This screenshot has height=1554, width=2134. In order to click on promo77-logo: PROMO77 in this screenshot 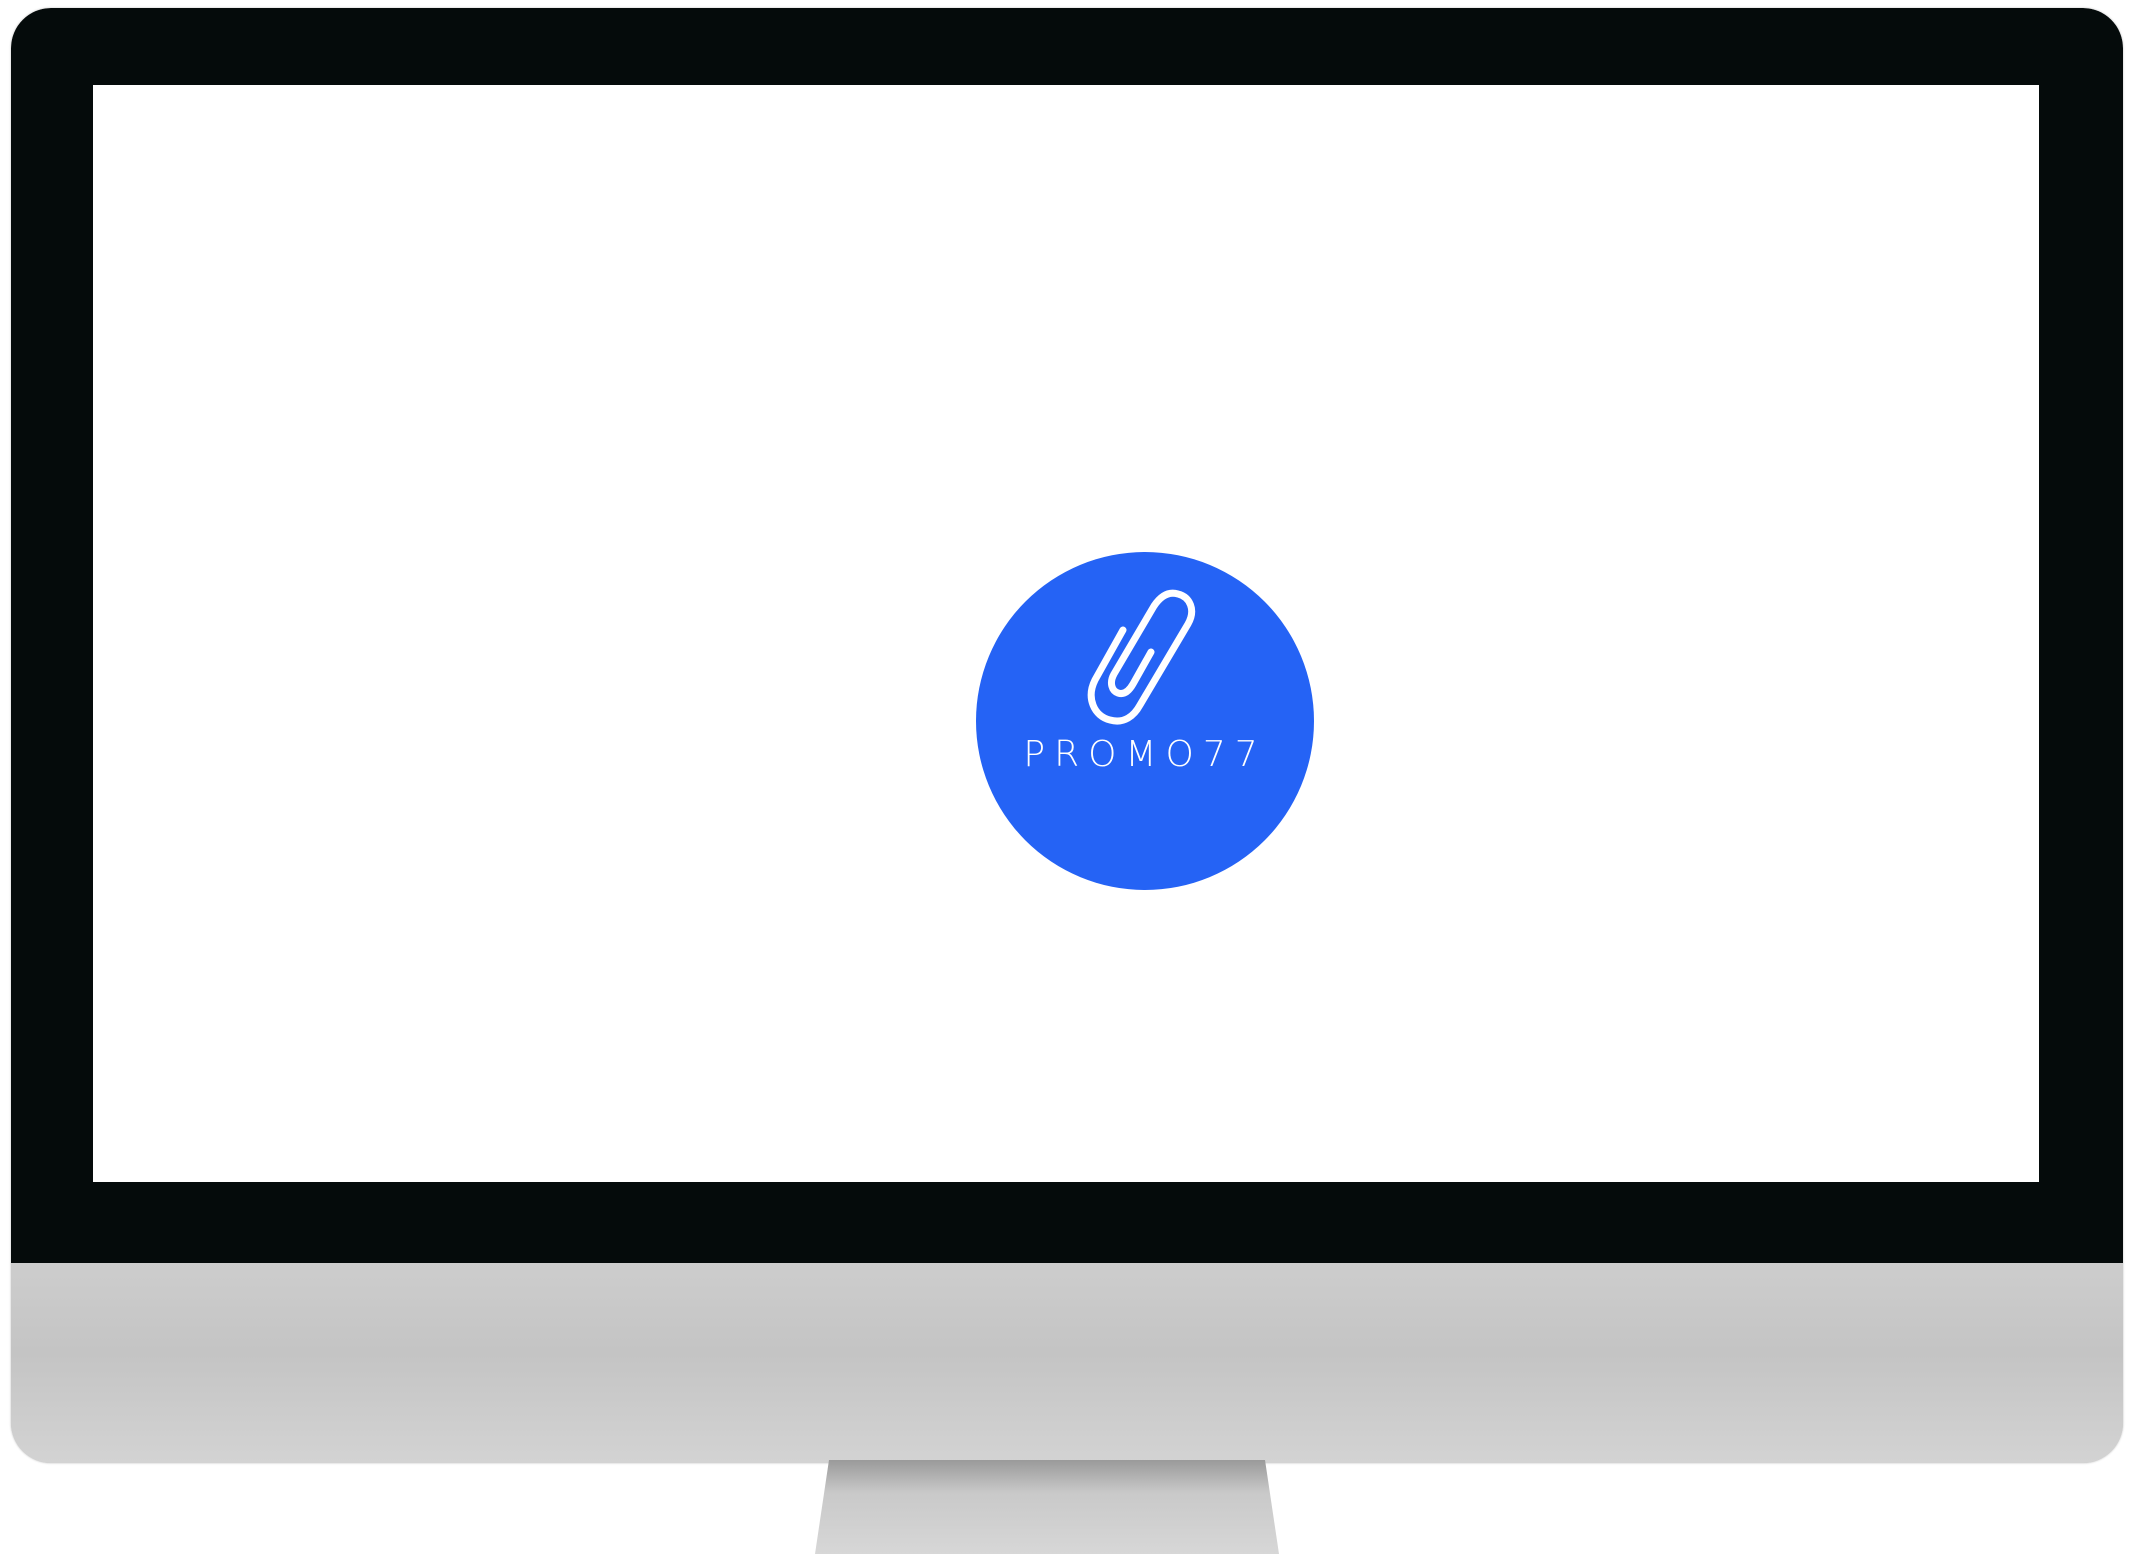, I will do `click(1145, 721)`.